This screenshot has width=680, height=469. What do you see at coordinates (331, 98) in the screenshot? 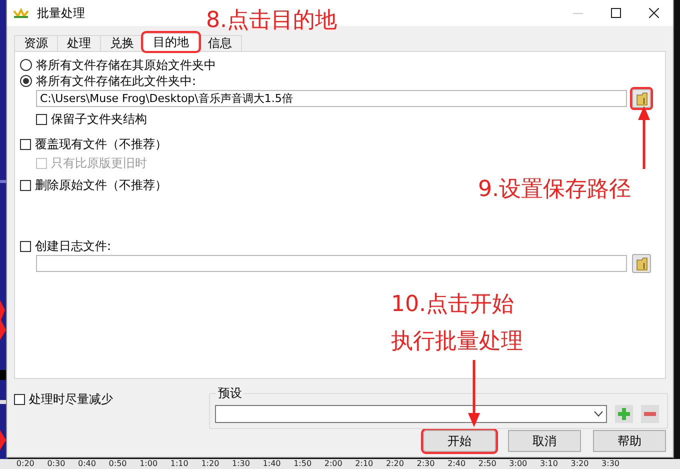
I see `path-field: C:\Users\Muse Frog\Desktop\音乐声音调大1.5倍` at bounding box center [331, 98].